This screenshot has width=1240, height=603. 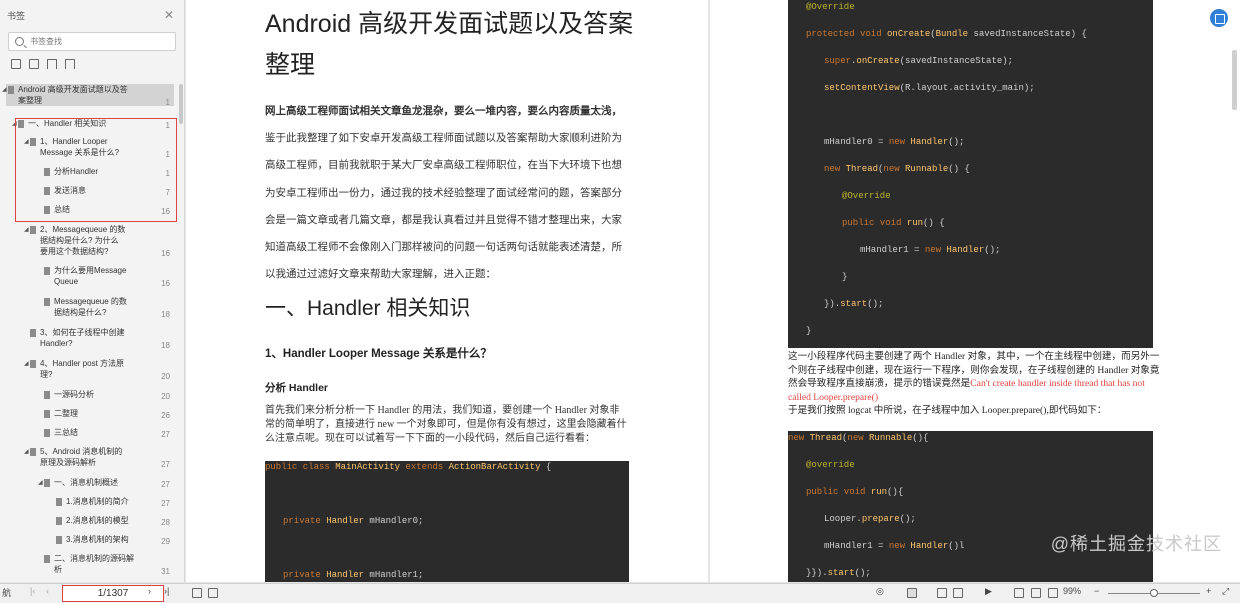 I want to click on bookmark-item: 三总结 27, so click(x=90, y=433).